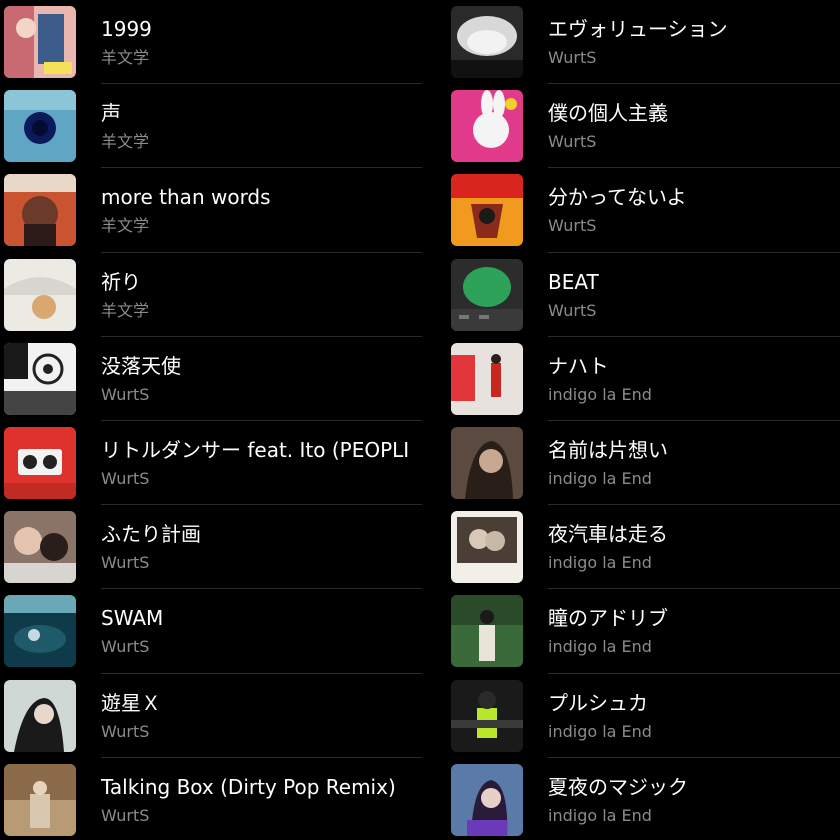  I want to click on song-title: 1999, so click(126, 29).